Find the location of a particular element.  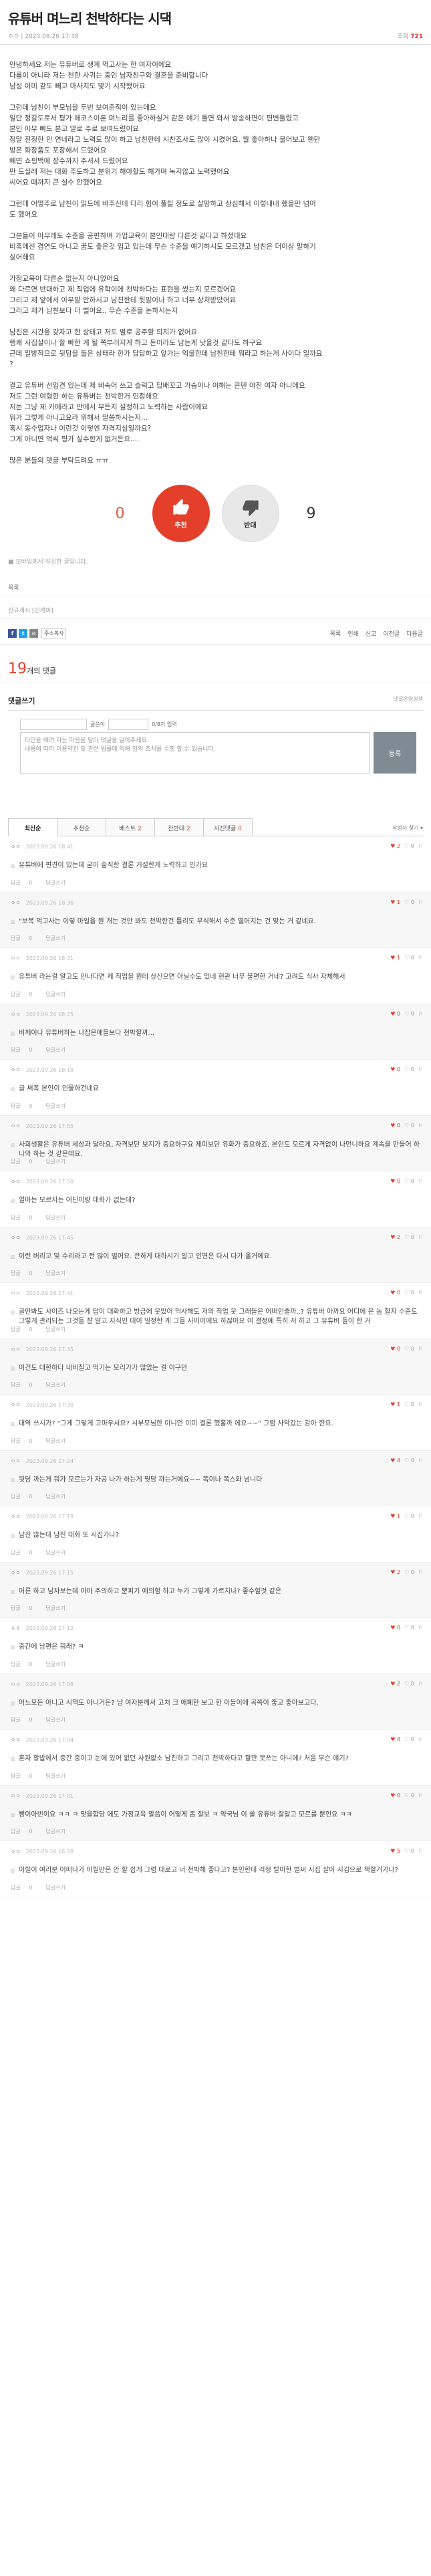

comment-author: ㅇㅇ 2023.09.26 18:36 is located at coordinates (42, 903).